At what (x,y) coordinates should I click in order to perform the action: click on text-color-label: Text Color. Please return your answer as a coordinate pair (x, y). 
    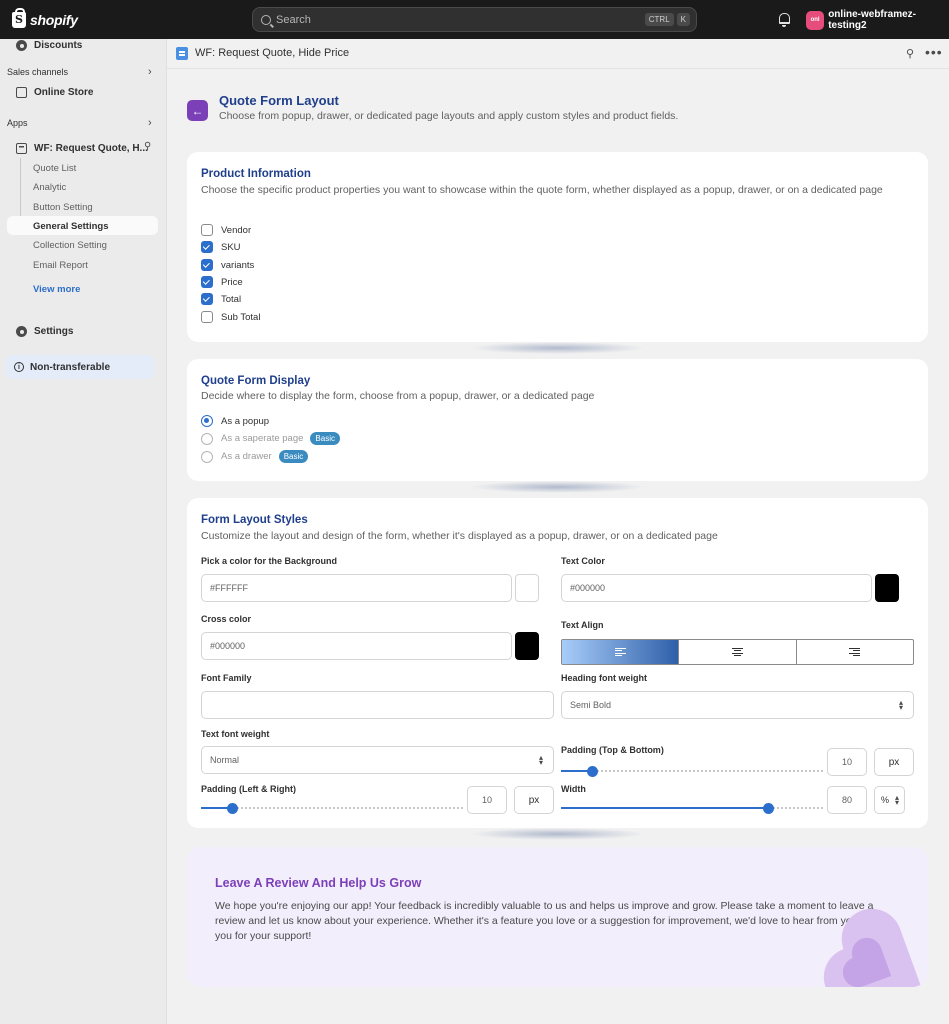
    Looking at the image, I should click on (583, 561).